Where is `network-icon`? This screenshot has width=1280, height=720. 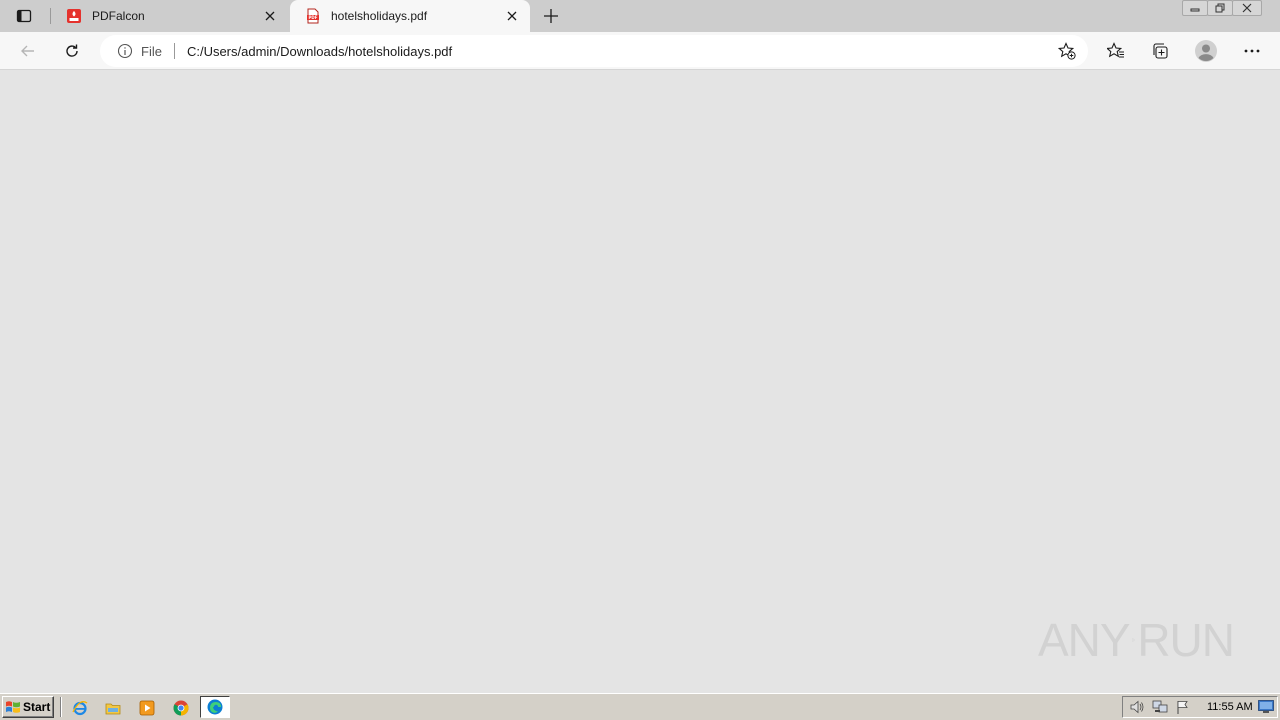
network-icon is located at coordinates (1160, 706).